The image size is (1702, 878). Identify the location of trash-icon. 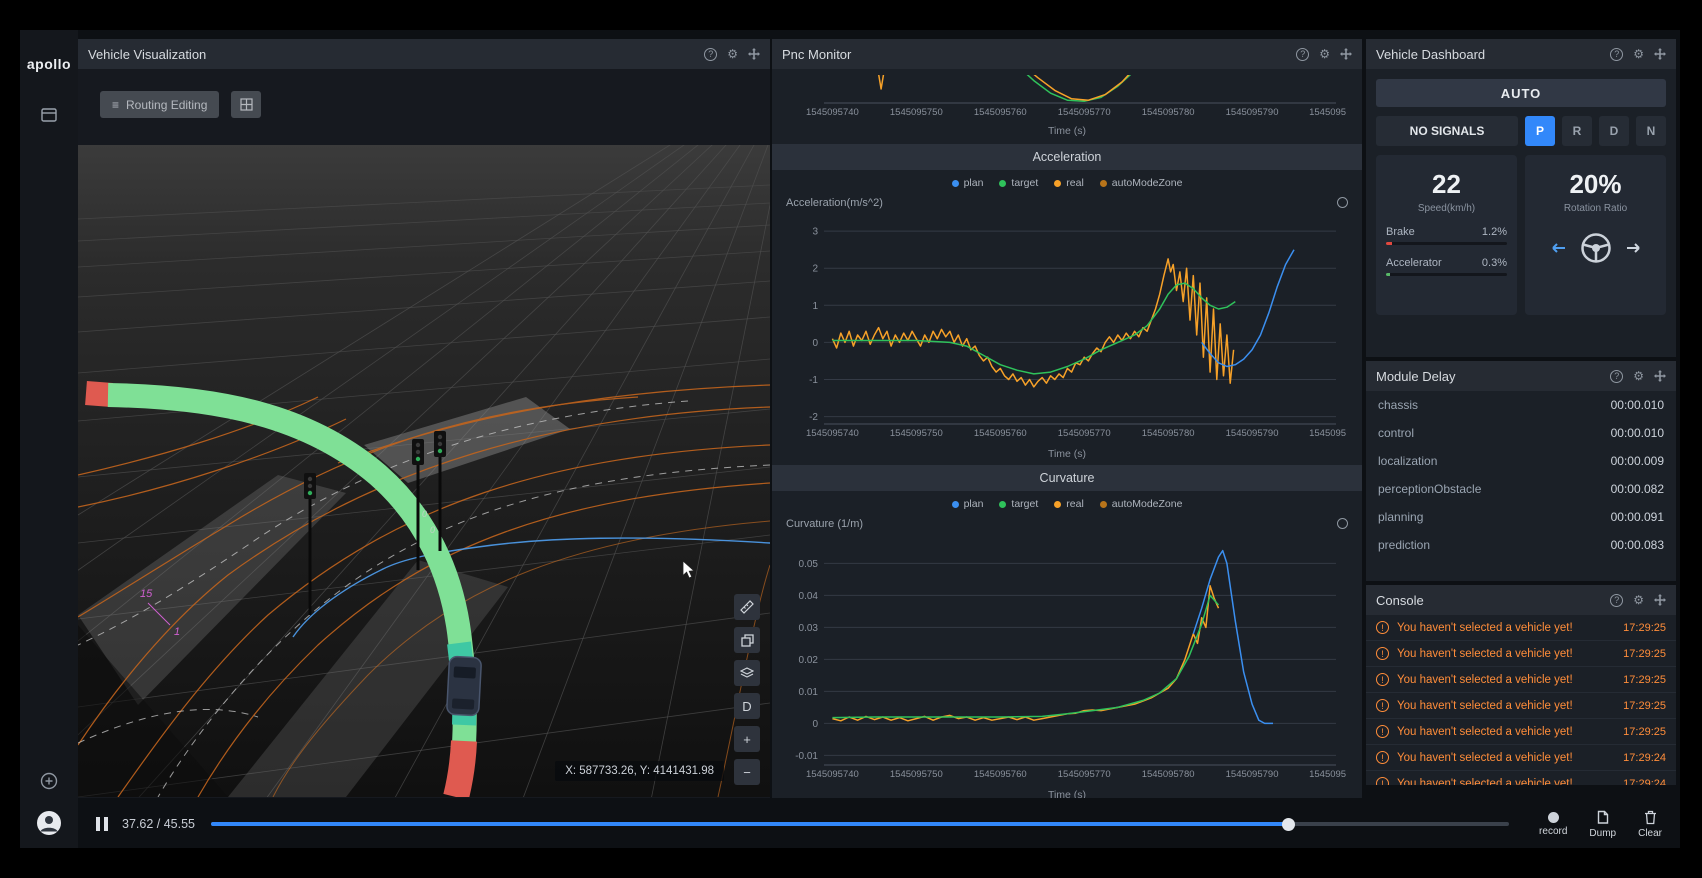
(1650, 817).